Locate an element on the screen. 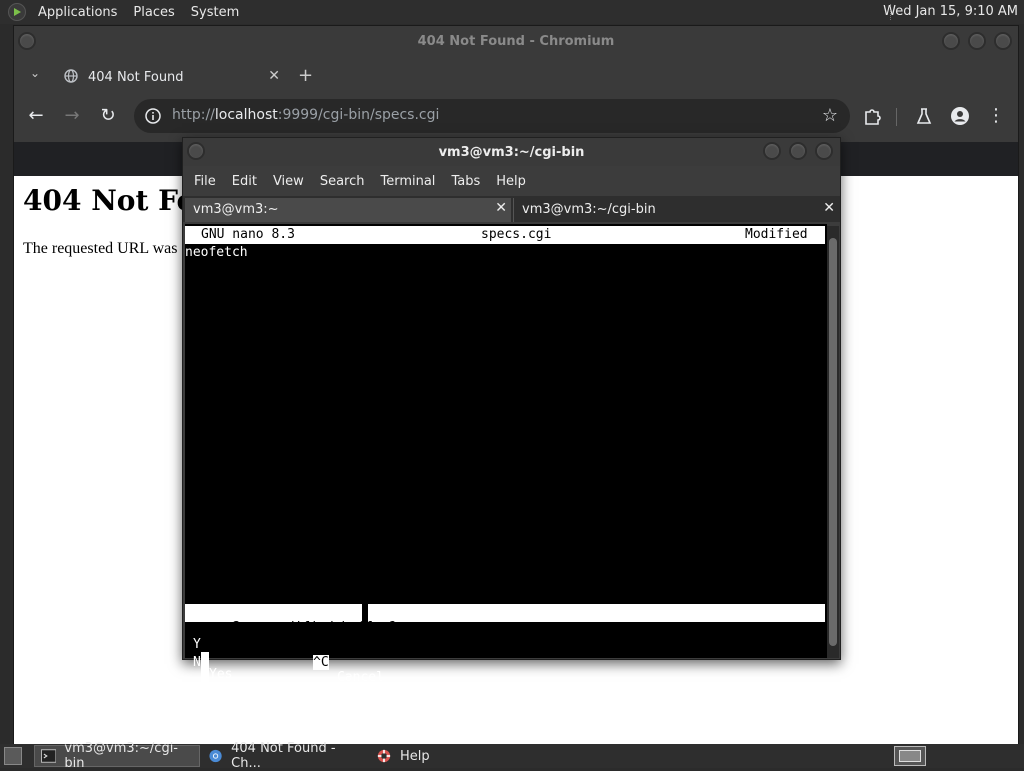 This screenshot has width=1024, height=771. menu-help: Help is located at coordinates (511, 181).